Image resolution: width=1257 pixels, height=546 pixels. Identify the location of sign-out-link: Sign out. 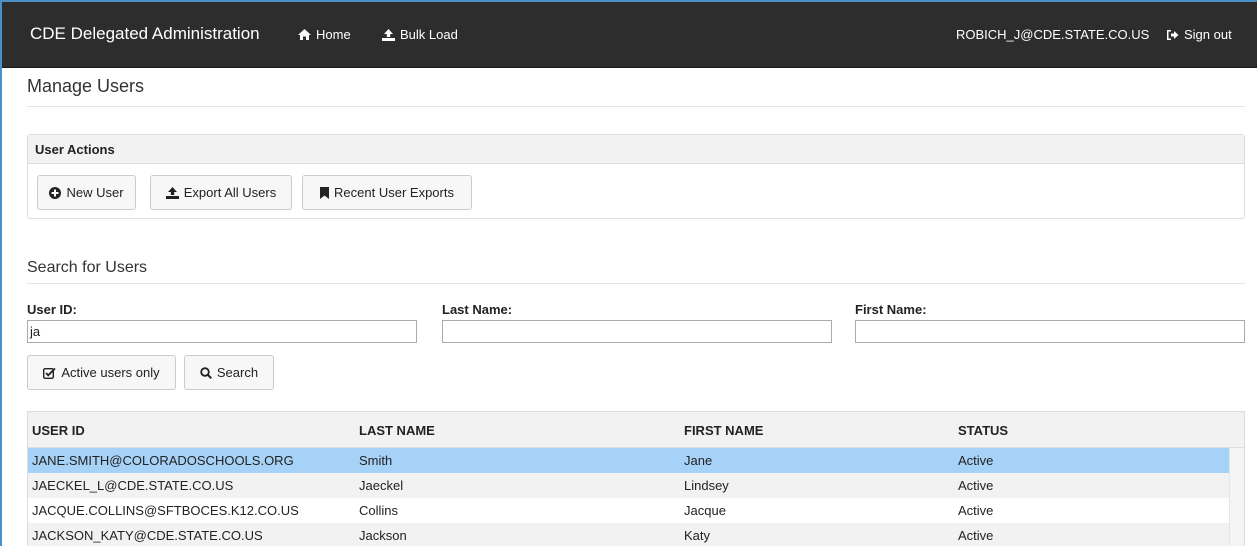
(1199, 34).